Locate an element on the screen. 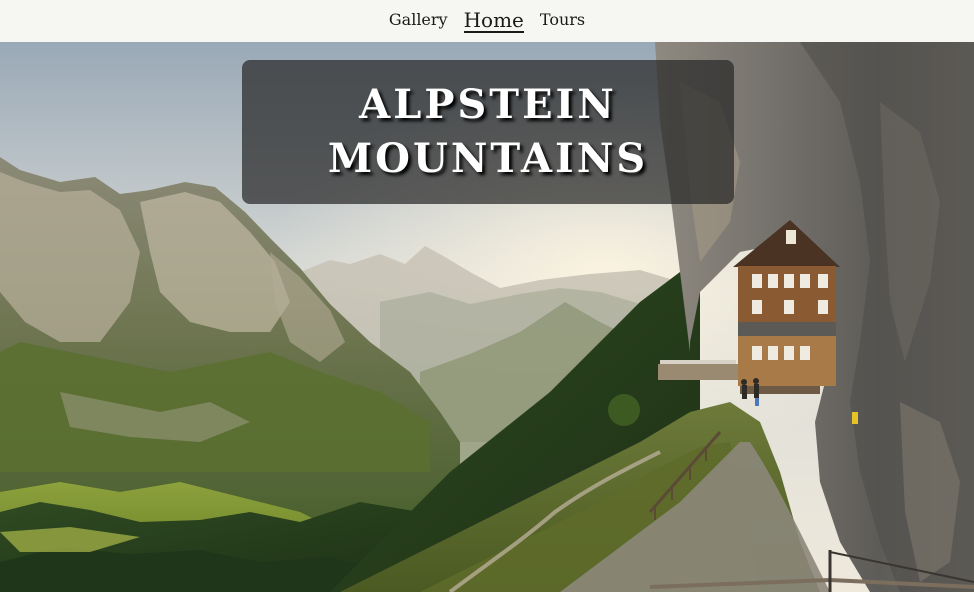 The image size is (974, 592). top-navigation: Gallery Home Tours is located at coordinates (487, 21).